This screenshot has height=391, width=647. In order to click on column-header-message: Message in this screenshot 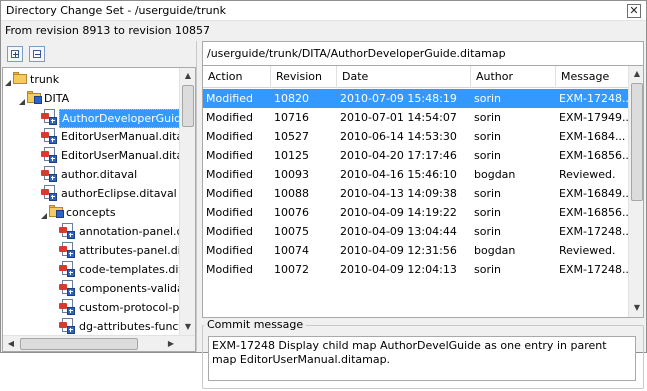, I will do `click(592, 77)`.